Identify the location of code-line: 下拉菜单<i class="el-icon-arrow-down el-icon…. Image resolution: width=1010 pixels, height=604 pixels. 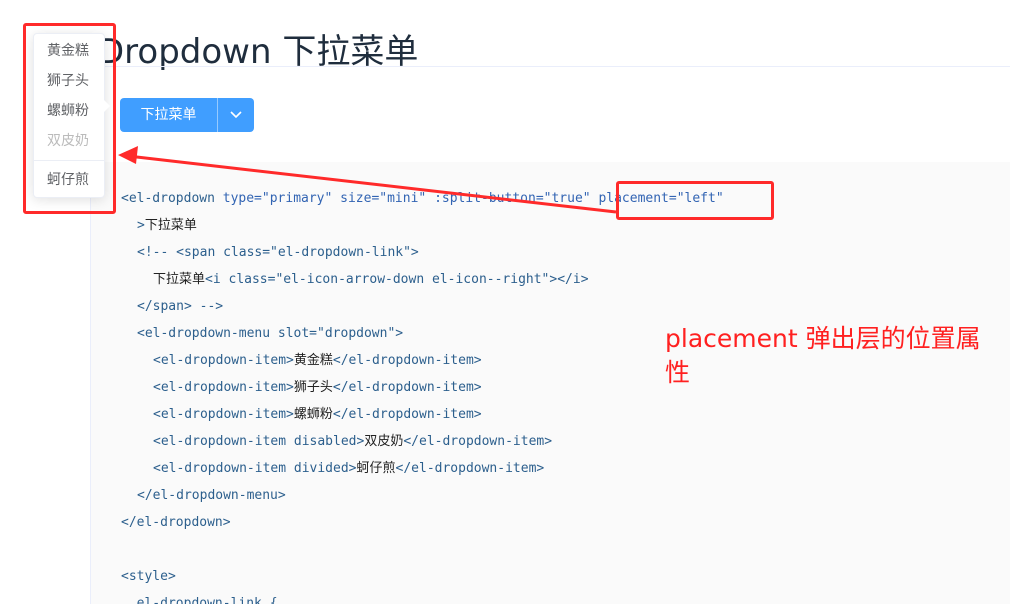
(371, 279).